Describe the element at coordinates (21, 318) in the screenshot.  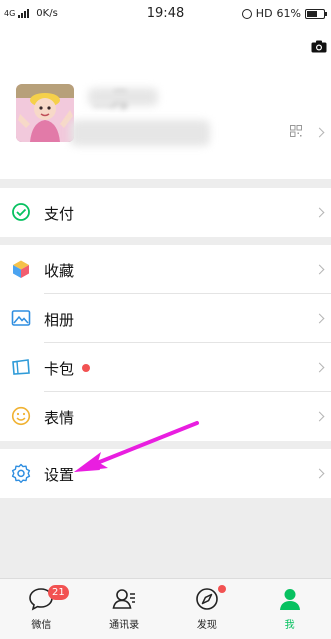
I see `album-icon` at that location.